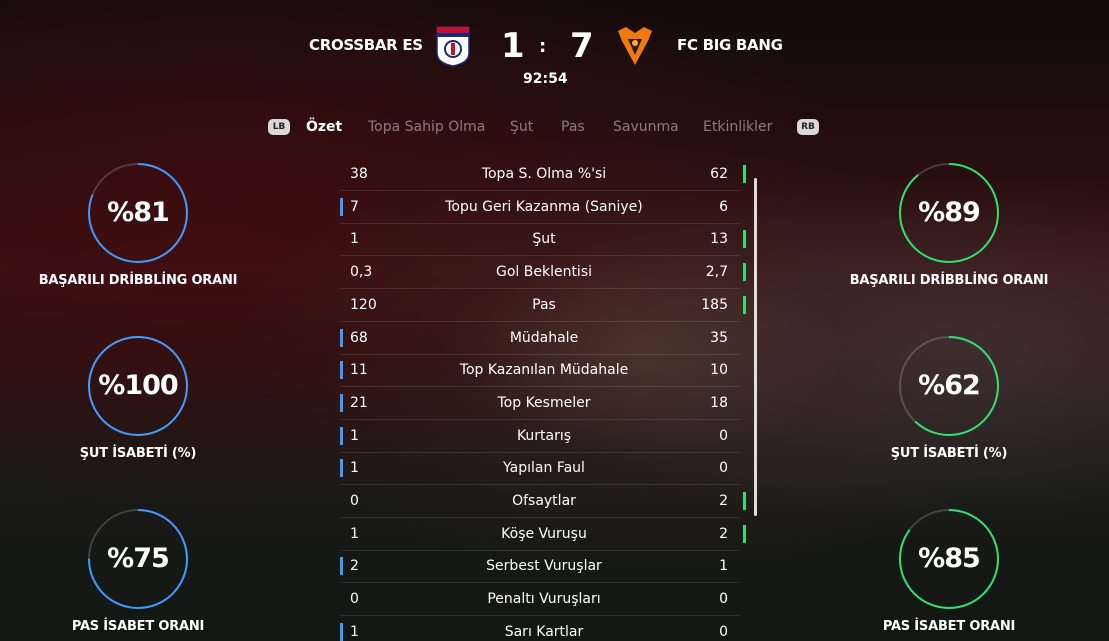 This screenshot has height=641, width=1109. I want to click on match-clock: 92:54, so click(545, 79).